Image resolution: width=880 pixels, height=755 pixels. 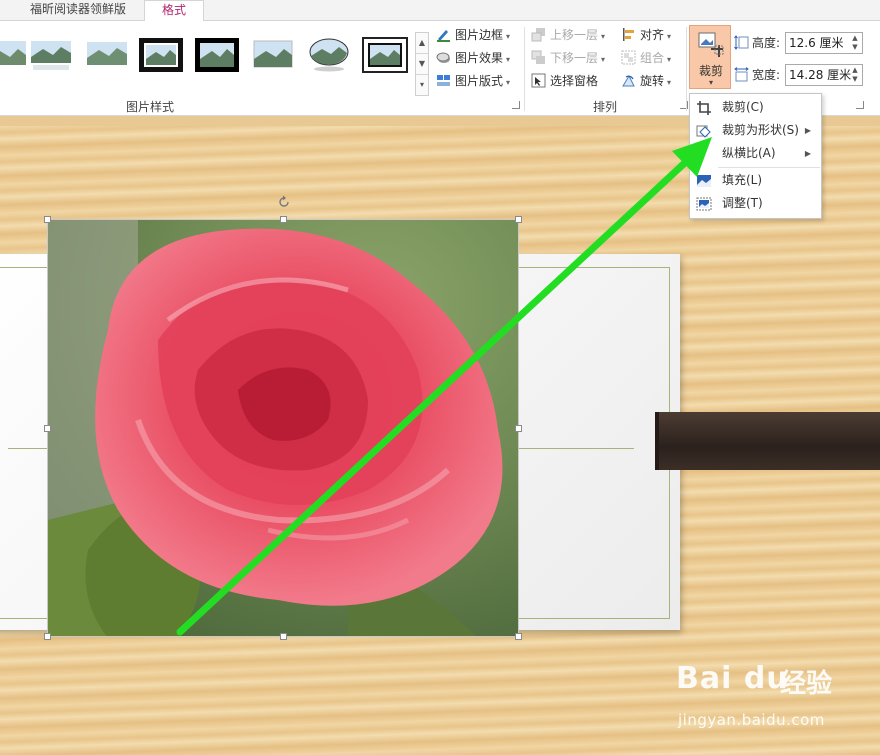 I want to click on gallery-more-icon: ▾, so click(x=422, y=85).